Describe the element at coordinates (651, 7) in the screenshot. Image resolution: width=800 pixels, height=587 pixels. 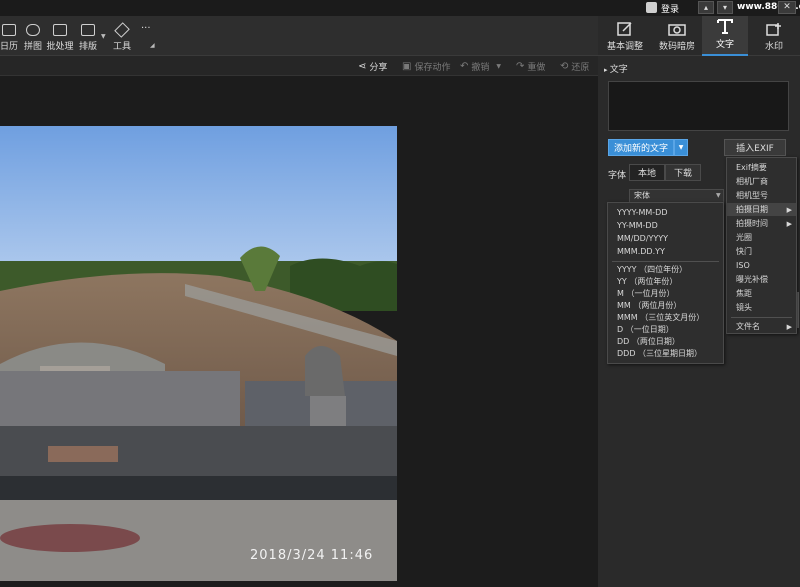
I see `user-icon` at that location.